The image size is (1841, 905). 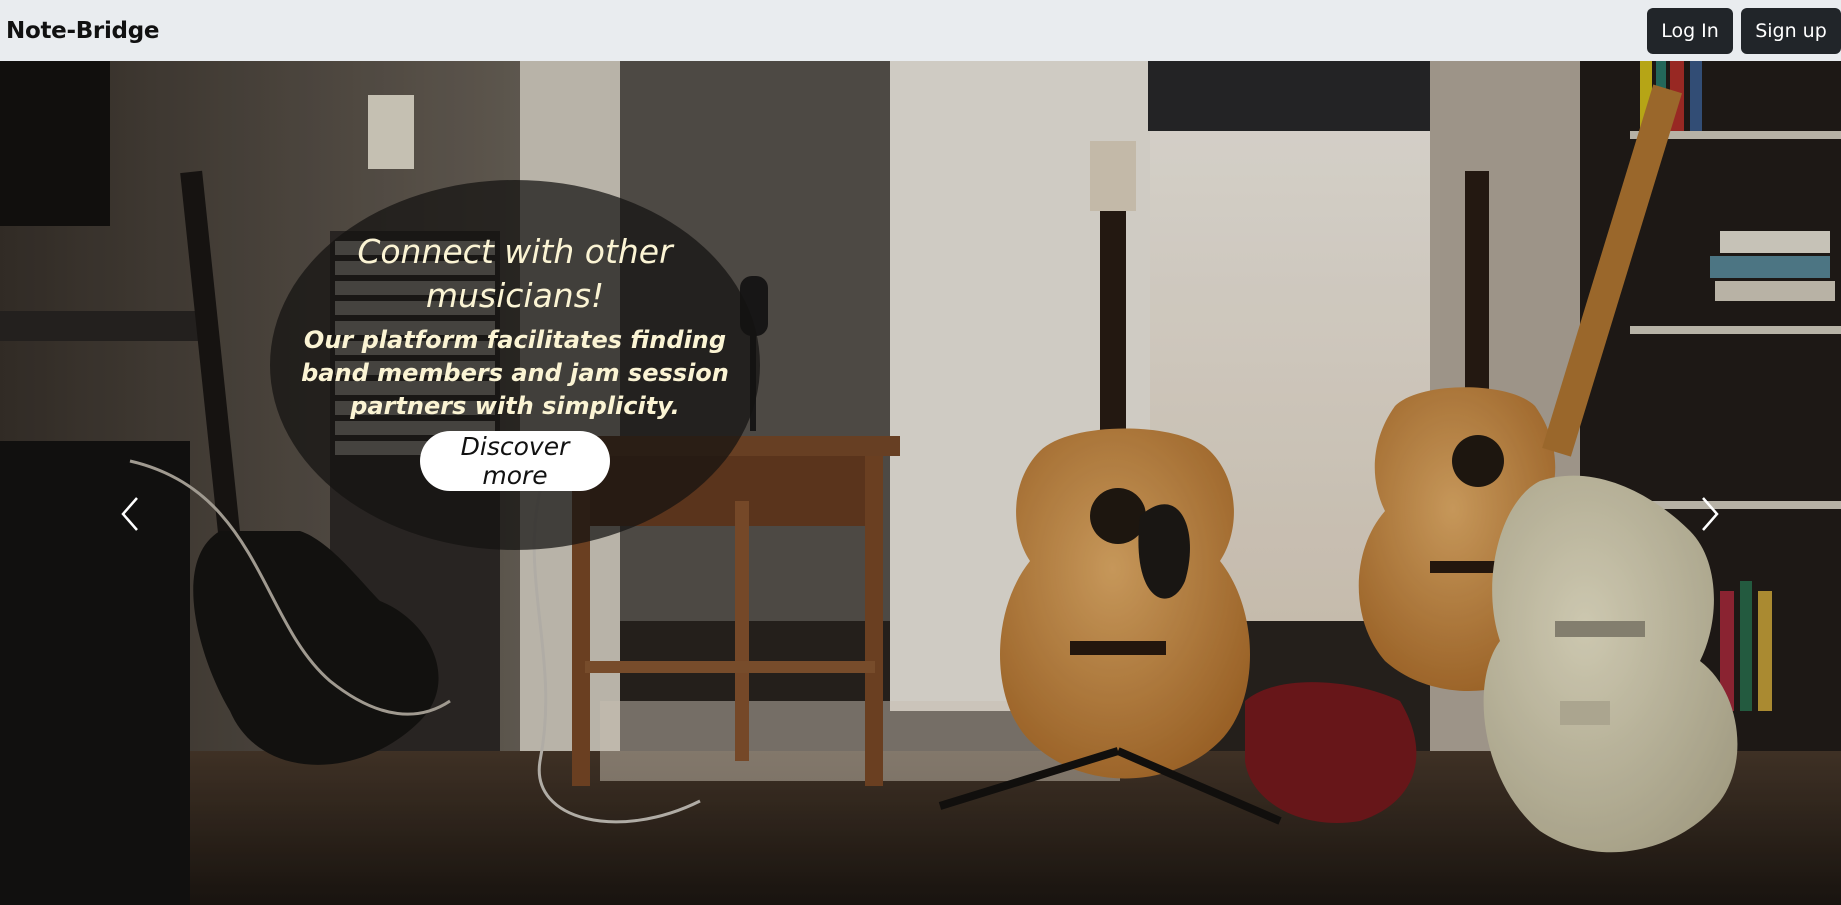 I want to click on navbar: Note-Bridge Log In Sign up, so click(x=920, y=30).